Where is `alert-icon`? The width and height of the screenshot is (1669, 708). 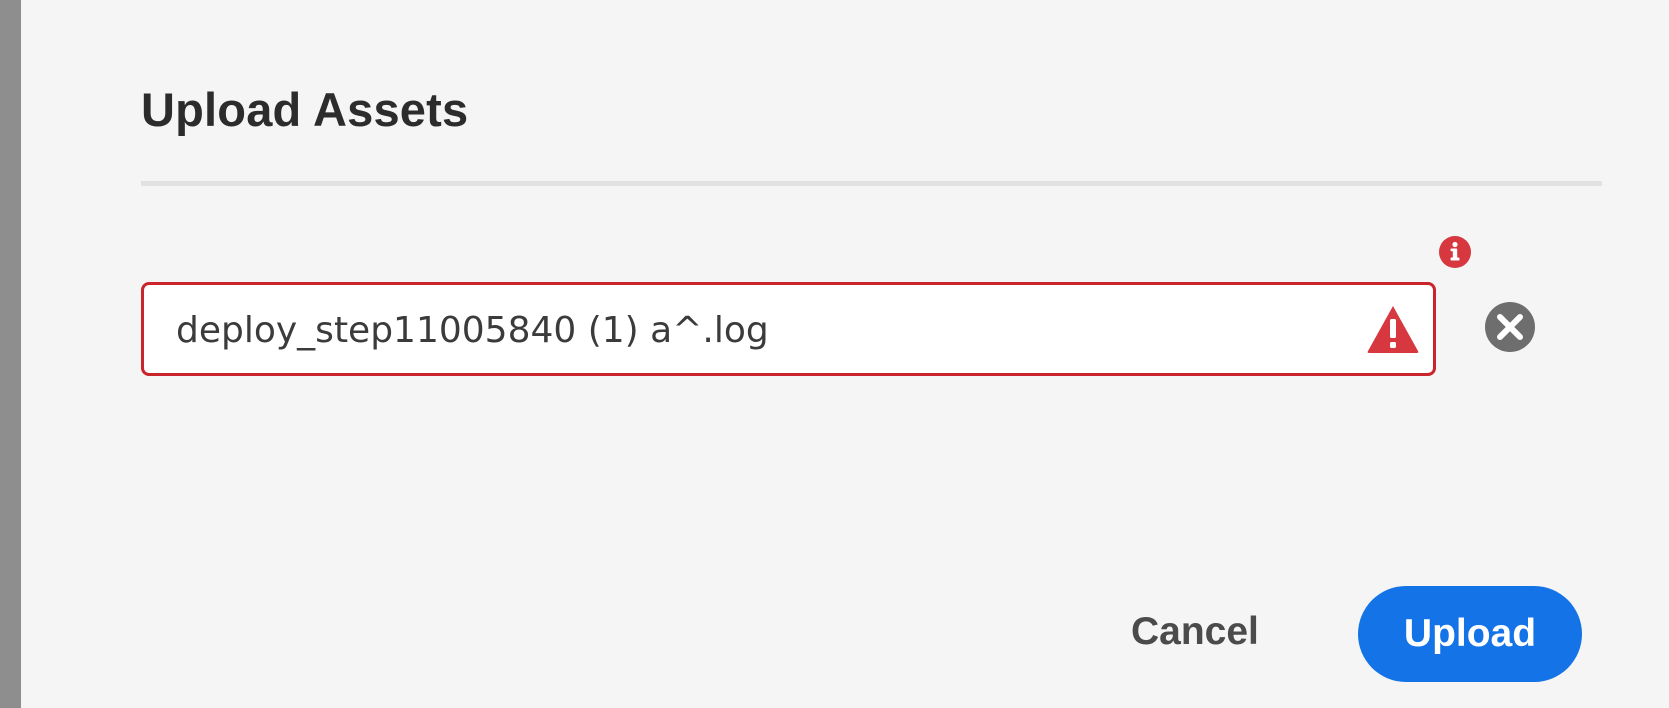
alert-icon is located at coordinates (1393, 329).